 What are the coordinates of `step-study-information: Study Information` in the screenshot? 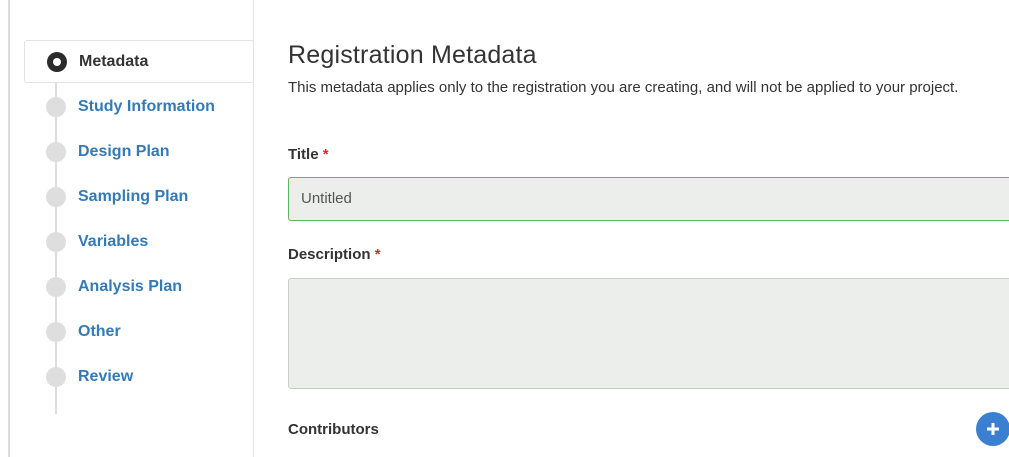 It's located at (139, 106).